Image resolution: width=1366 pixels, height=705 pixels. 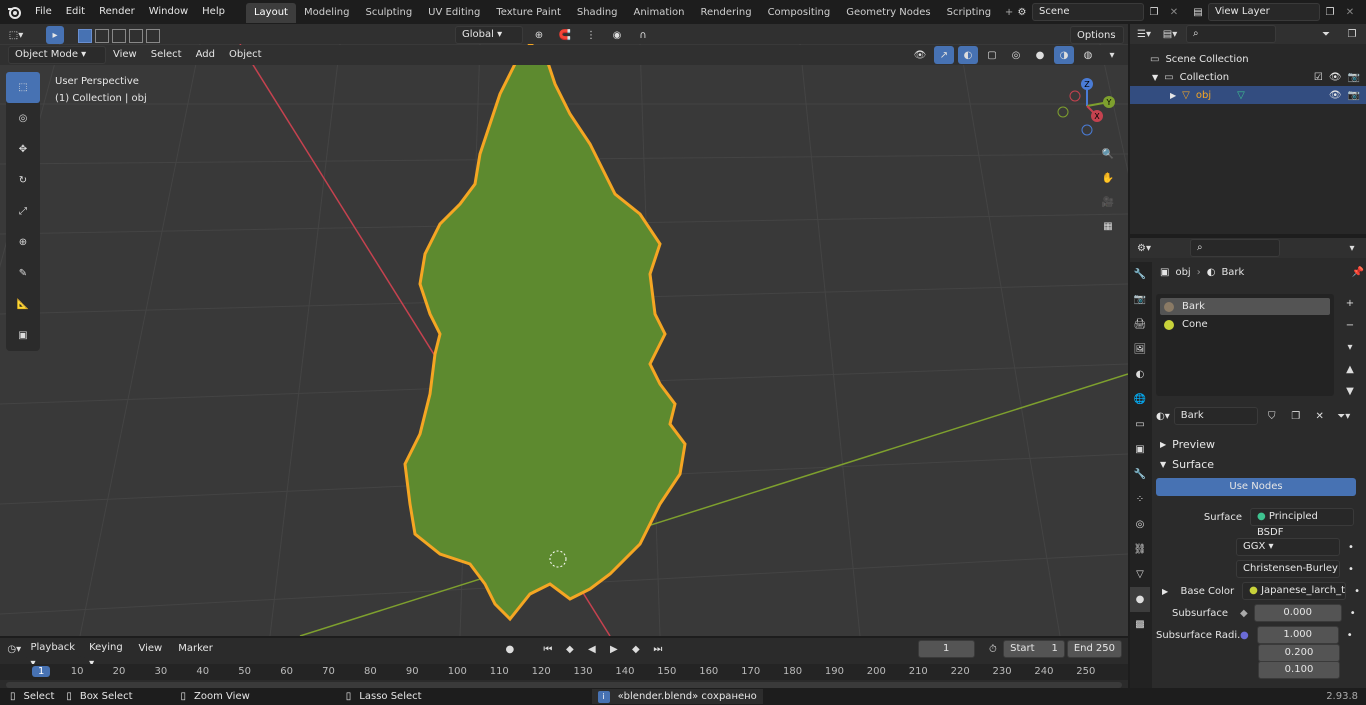 What do you see at coordinates (1016, 55) in the screenshot?
I see `wireframe-shading-icon: ◎` at bounding box center [1016, 55].